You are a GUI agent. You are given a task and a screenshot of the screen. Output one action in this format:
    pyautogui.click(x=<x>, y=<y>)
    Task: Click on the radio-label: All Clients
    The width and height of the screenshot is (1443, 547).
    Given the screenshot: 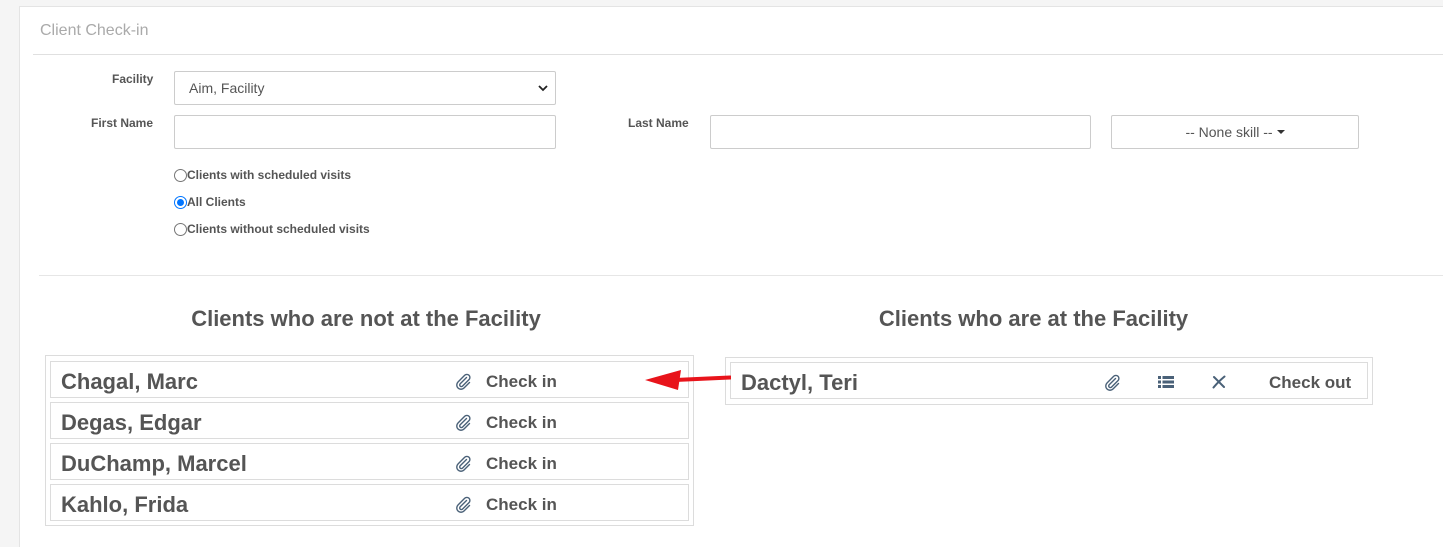 What is the action you would take?
    pyautogui.click(x=216, y=202)
    